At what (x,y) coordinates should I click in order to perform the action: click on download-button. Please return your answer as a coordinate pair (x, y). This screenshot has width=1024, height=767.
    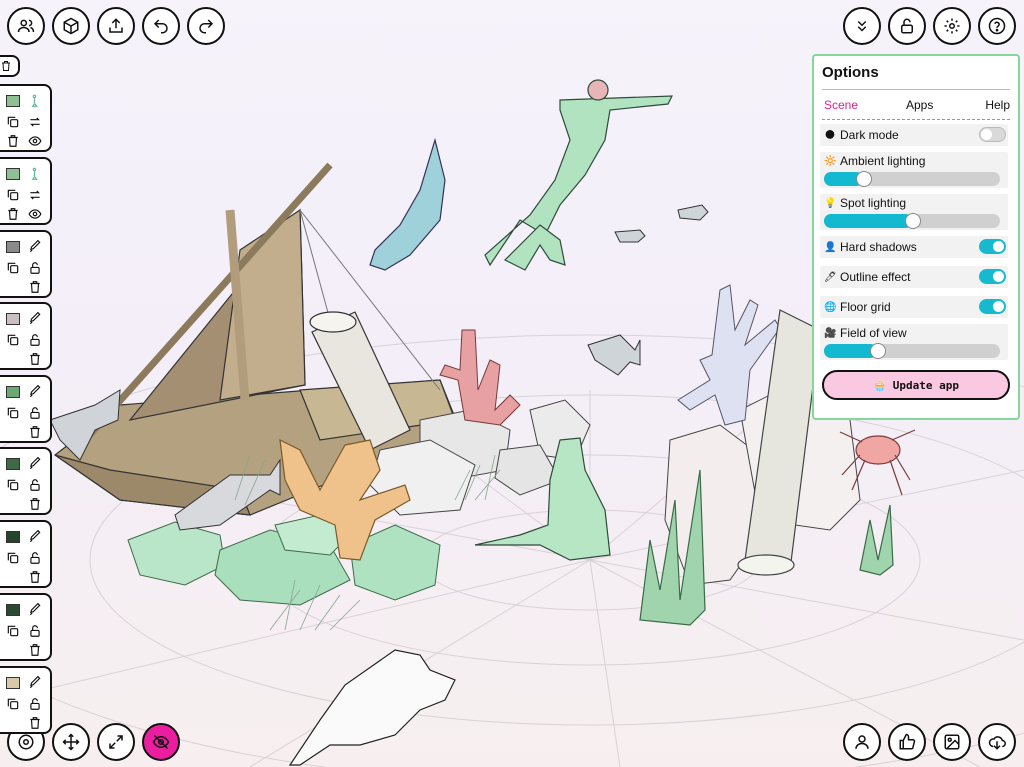
    Looking at the image, I should click on (997, 742).